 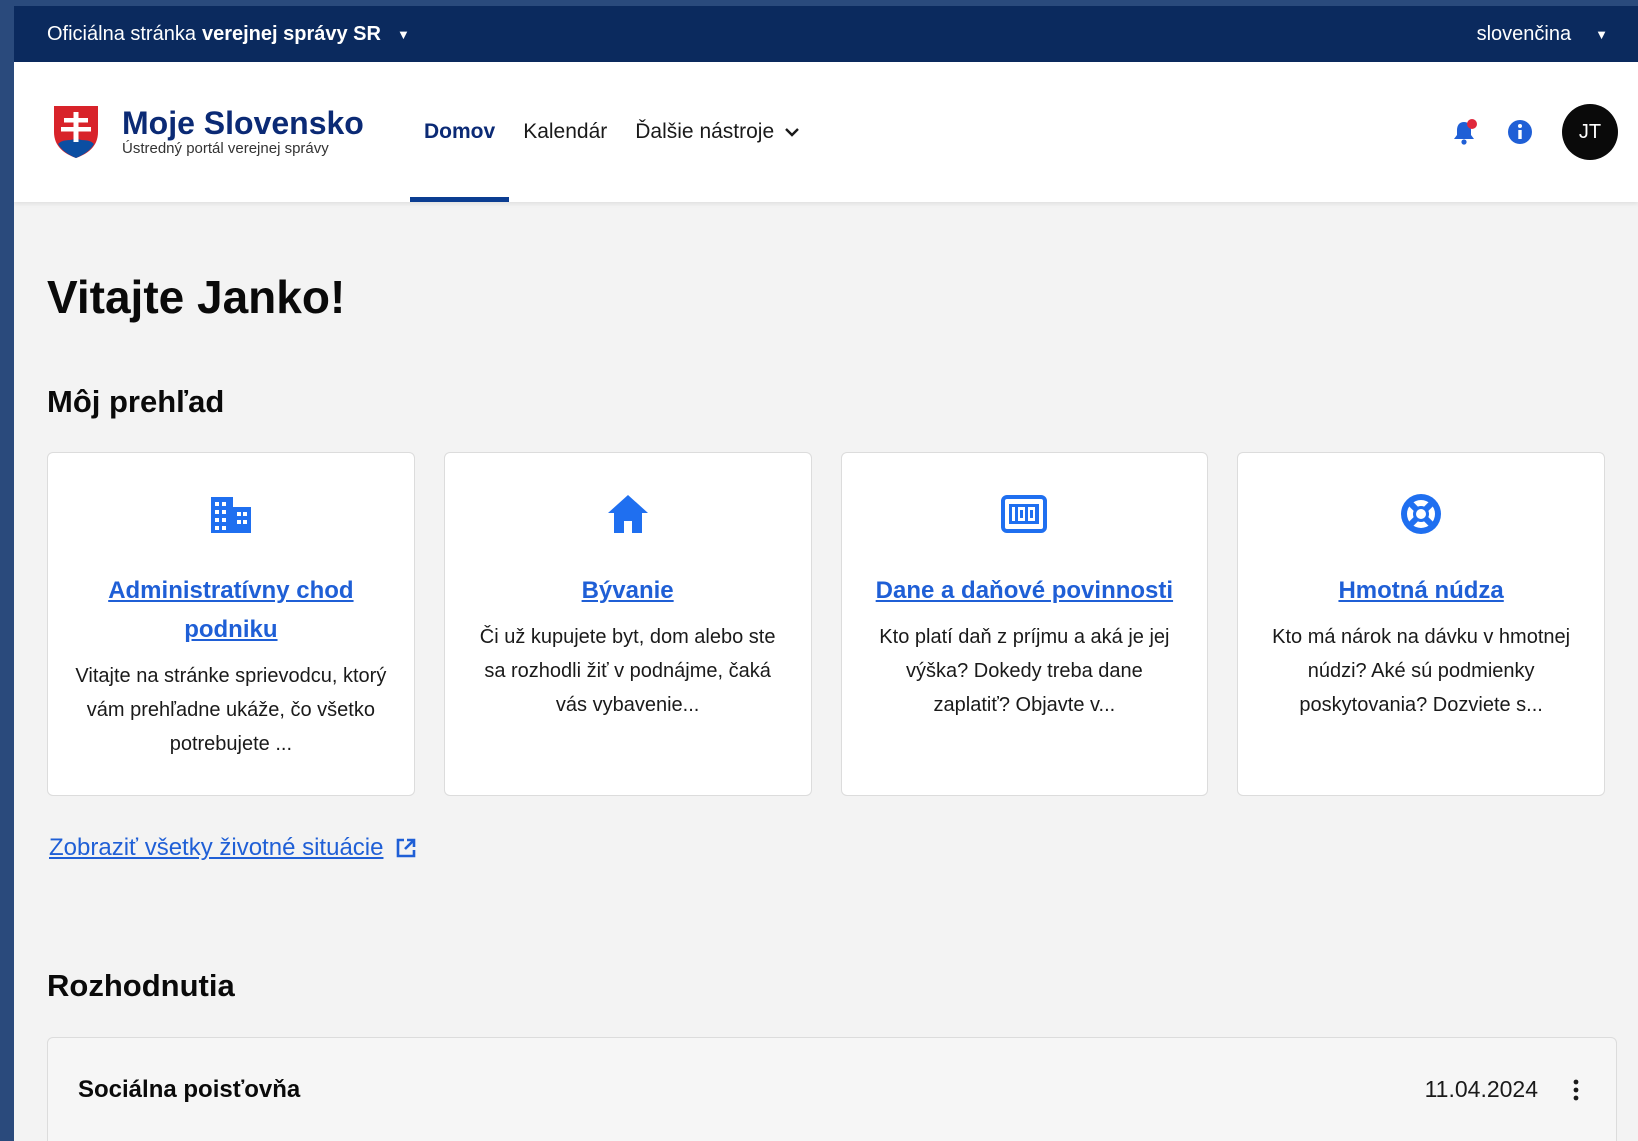 What do you see at coordinates (1576, 1090) in the screenshot?
I see `more-vertical-icon` at bounding box center [1576, 1090].